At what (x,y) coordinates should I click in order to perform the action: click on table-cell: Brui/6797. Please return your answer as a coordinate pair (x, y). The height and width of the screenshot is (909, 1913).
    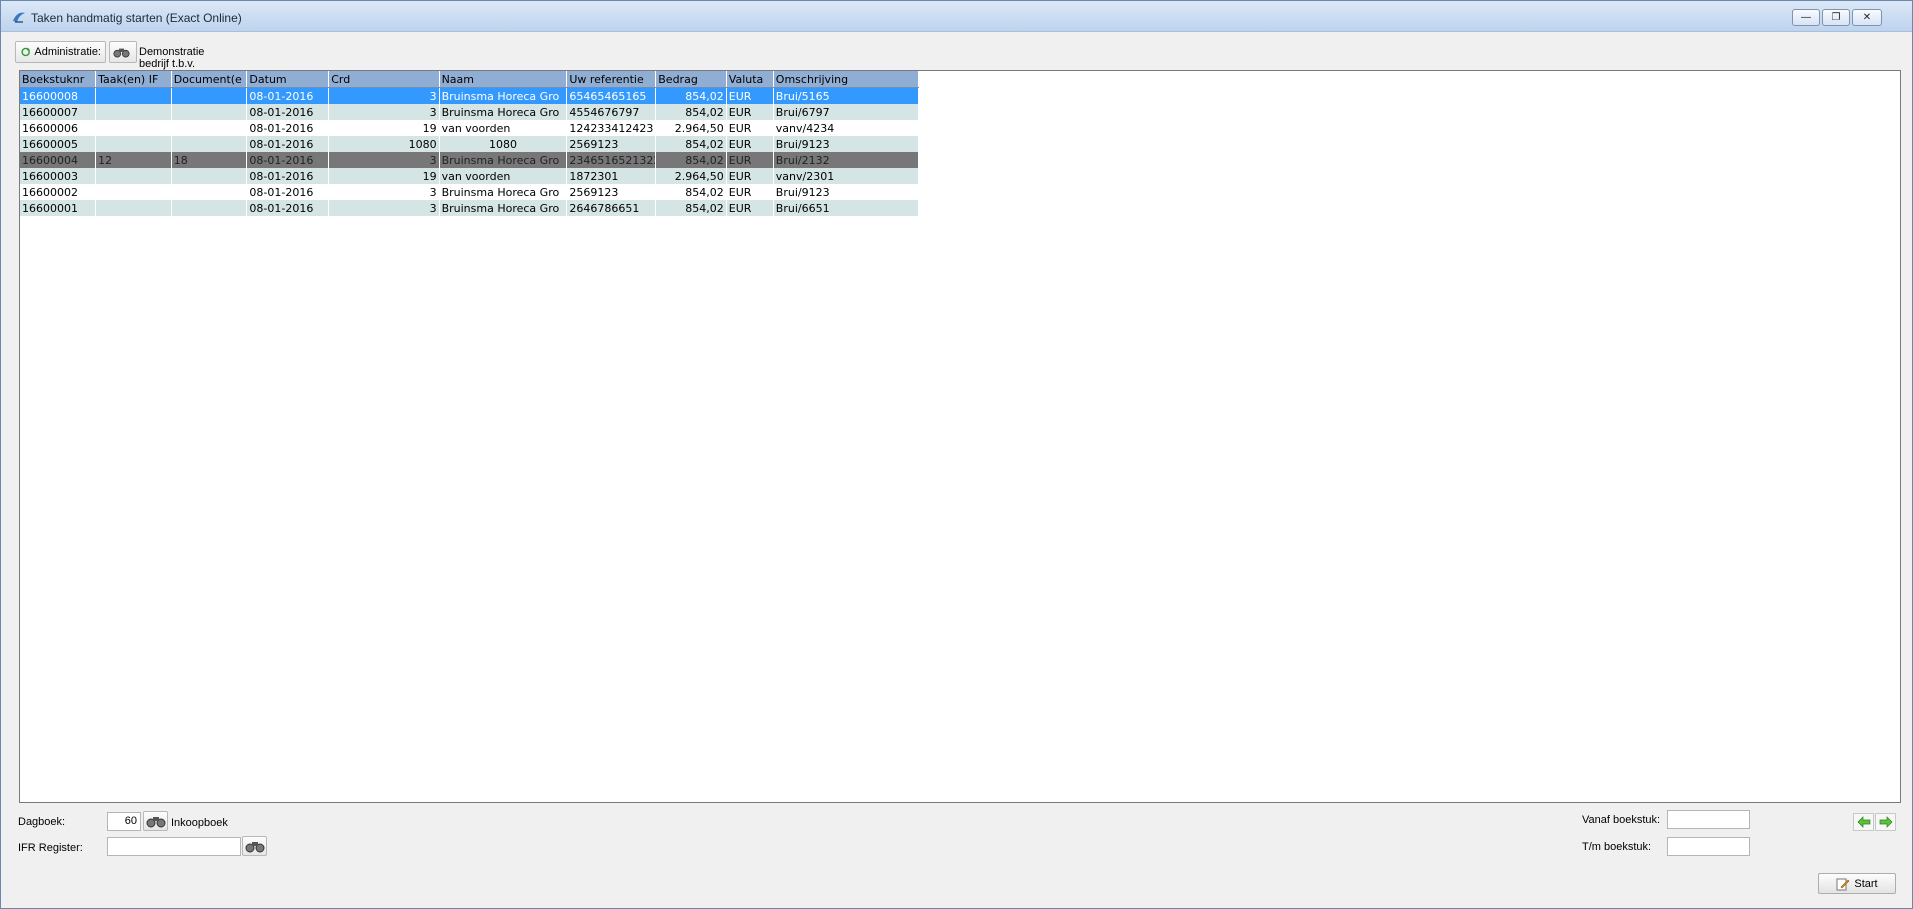
    Looking at the image, I should click on (846, 112).